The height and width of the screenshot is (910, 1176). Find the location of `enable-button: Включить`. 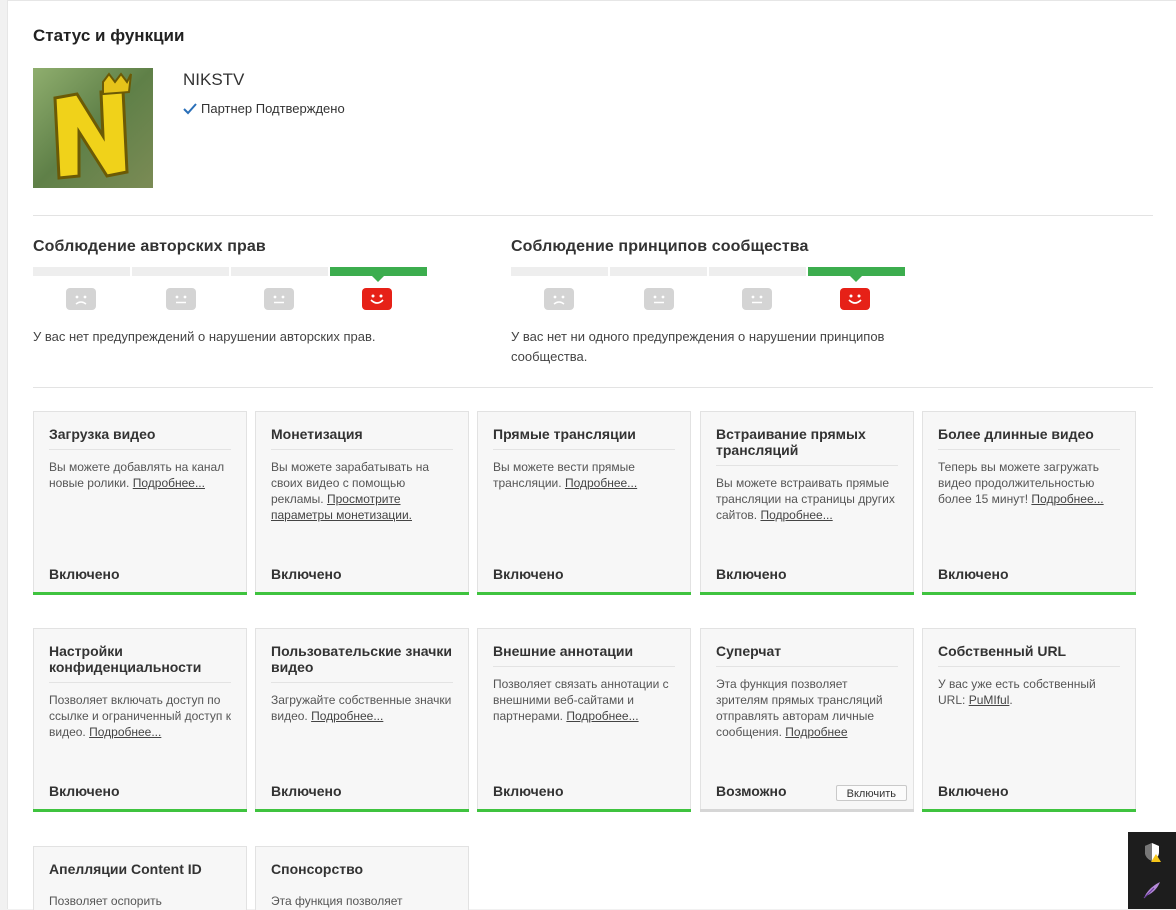

enable-button: Включить is located at coordinates (871, 793).